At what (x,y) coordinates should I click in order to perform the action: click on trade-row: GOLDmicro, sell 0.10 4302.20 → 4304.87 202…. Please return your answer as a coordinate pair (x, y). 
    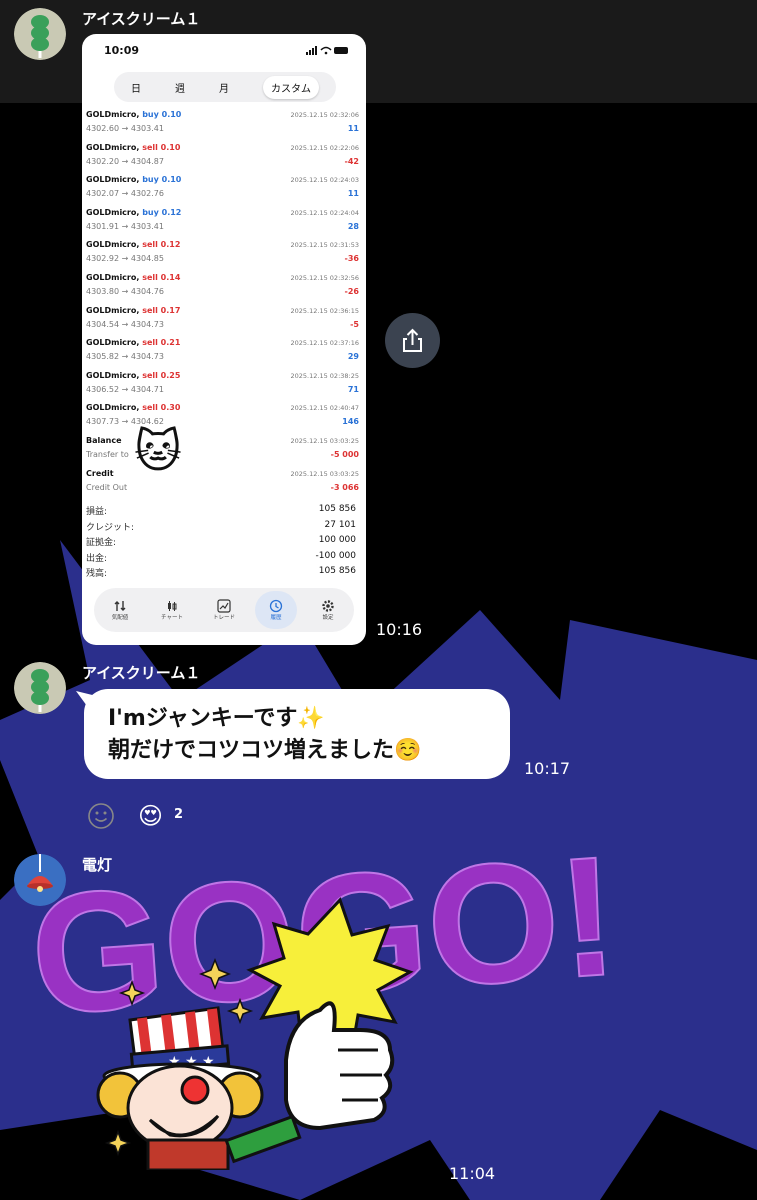
    Looking at the image, I should click on (224, 156).